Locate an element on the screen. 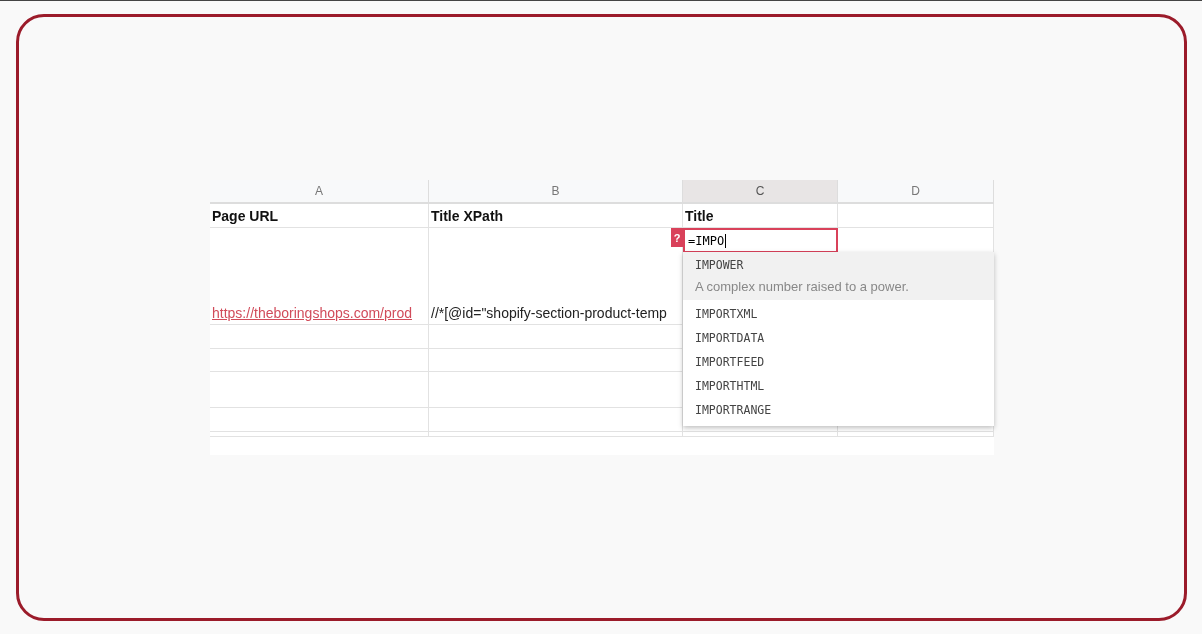 This screenshot has width=1202, height=634. suggestion-item: IMPOWER A complex number raised to a power. is located at coordinates (838, 276).